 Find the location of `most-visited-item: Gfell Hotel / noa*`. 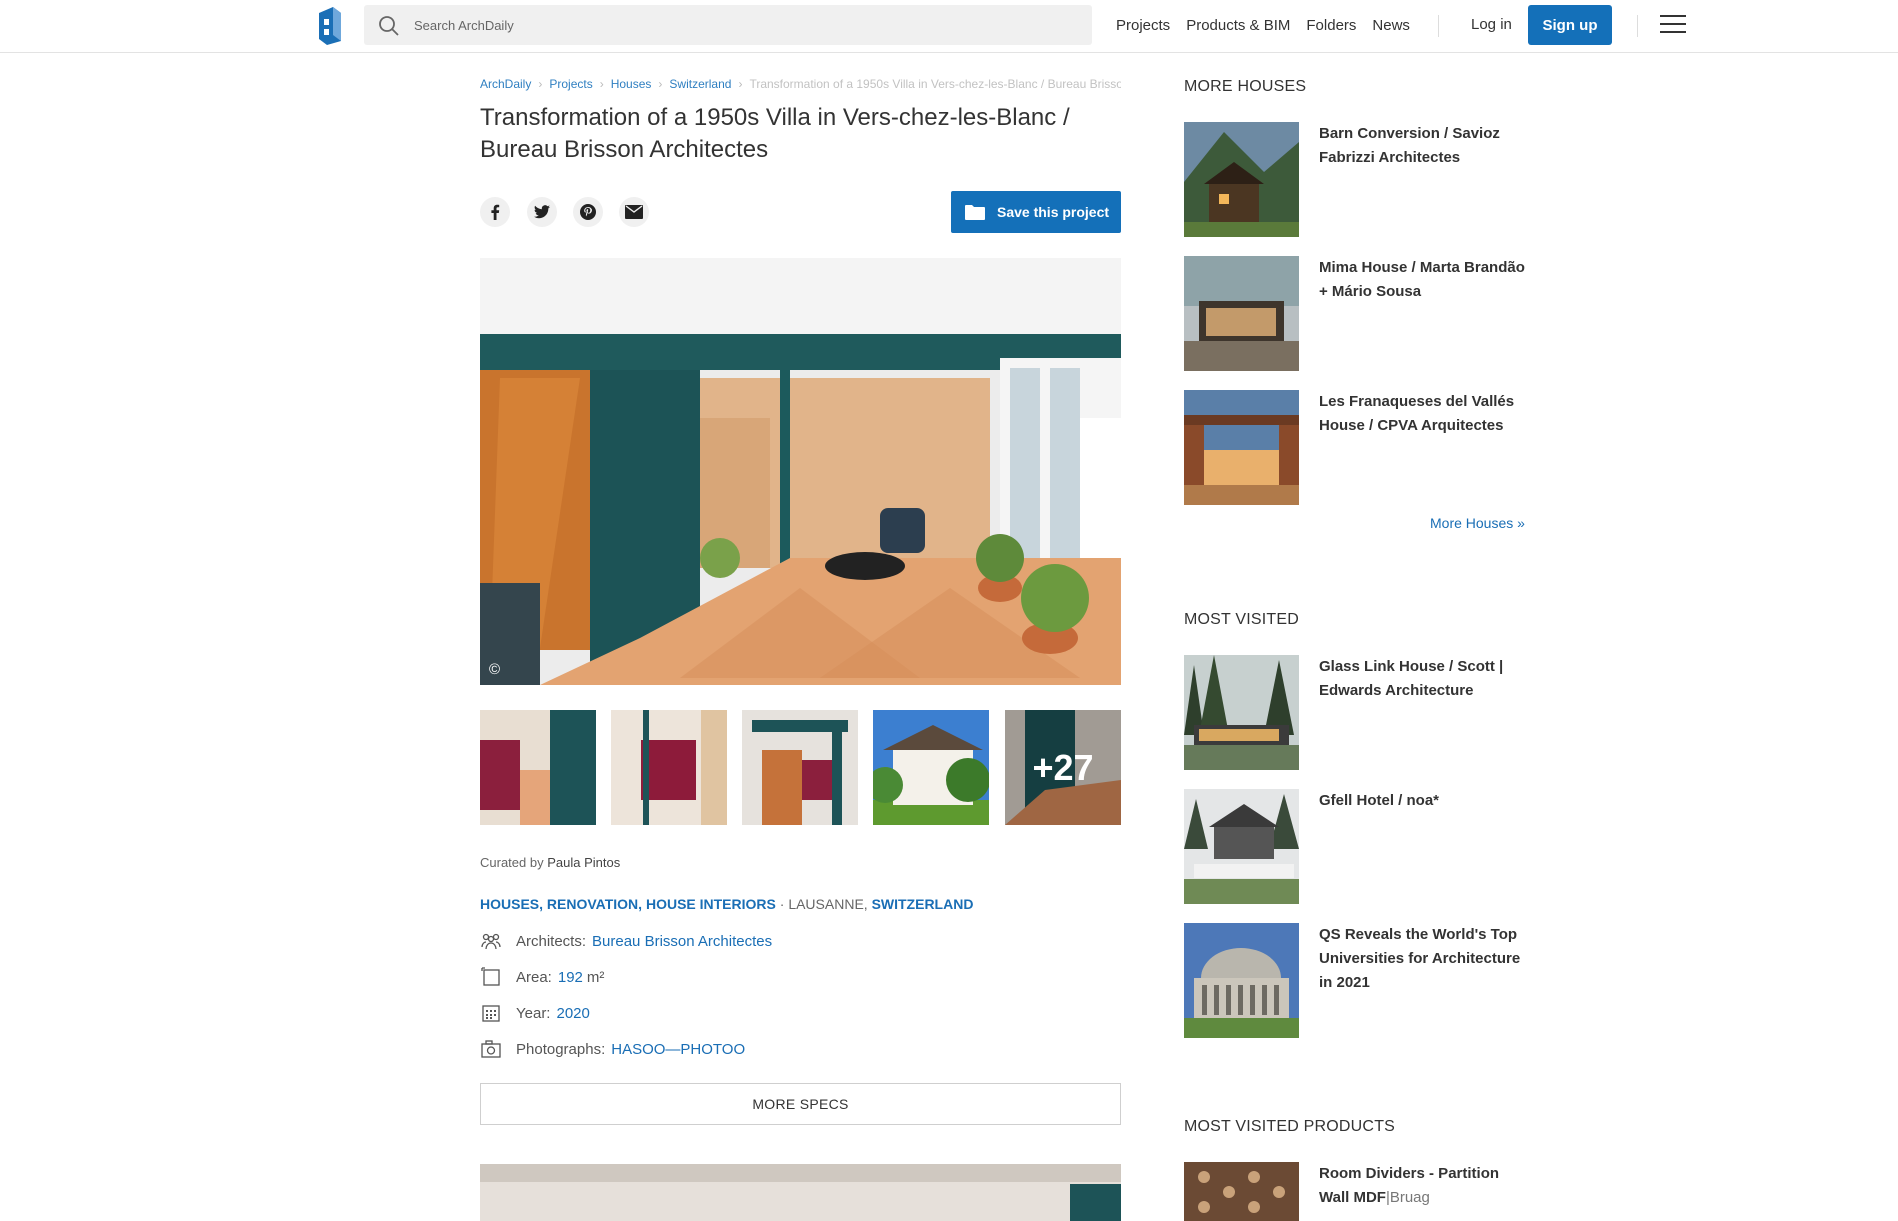

most-visited-item: Gfell Hotel / noa* is located at coordinates (1424, 801).